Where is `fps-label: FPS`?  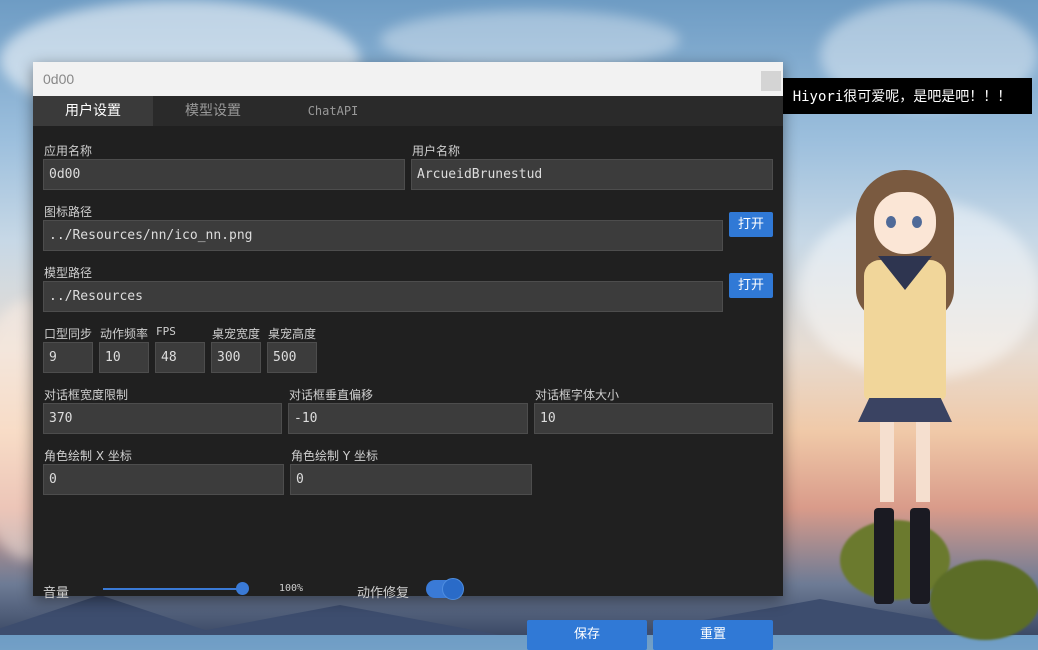
fps-label: FPS is located at coordinates (166, 331).